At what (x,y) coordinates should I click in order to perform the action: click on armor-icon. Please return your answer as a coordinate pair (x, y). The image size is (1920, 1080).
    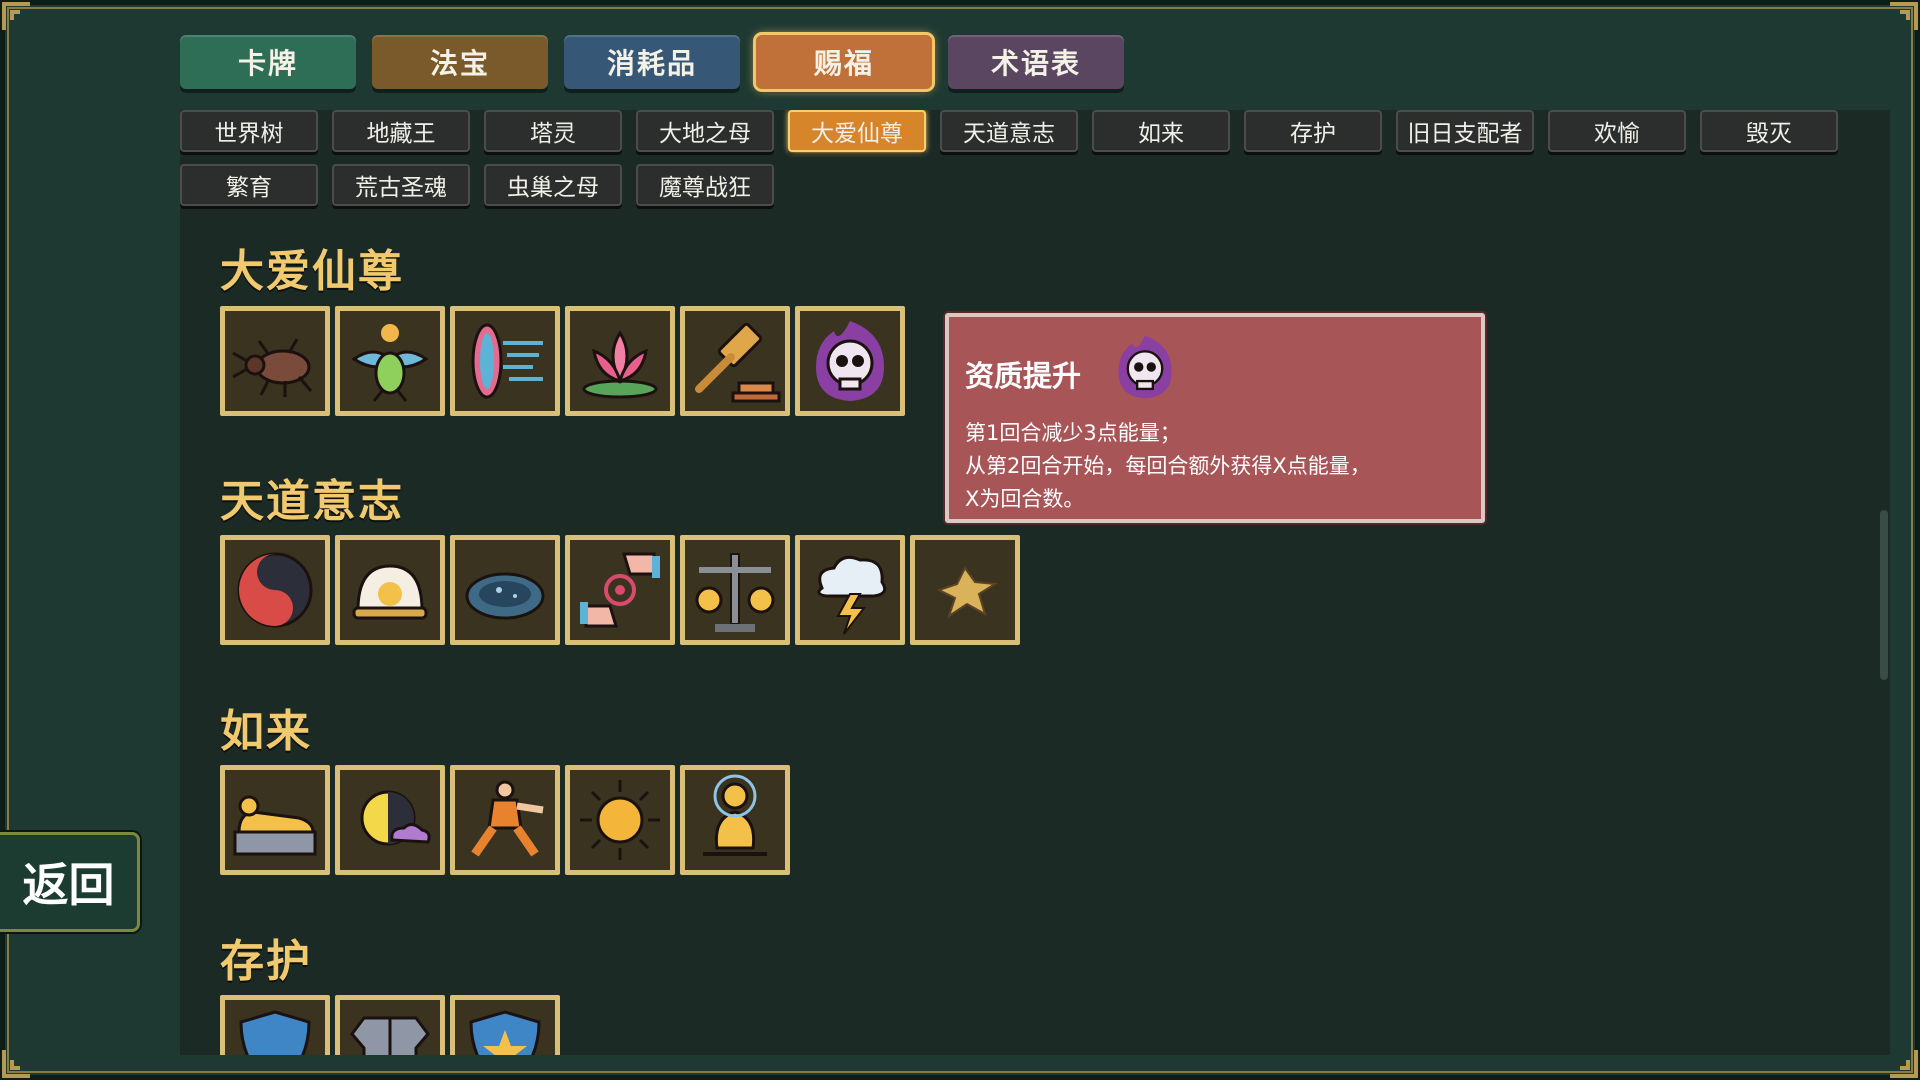
    Looking at the image, I should click on (390, 1025).